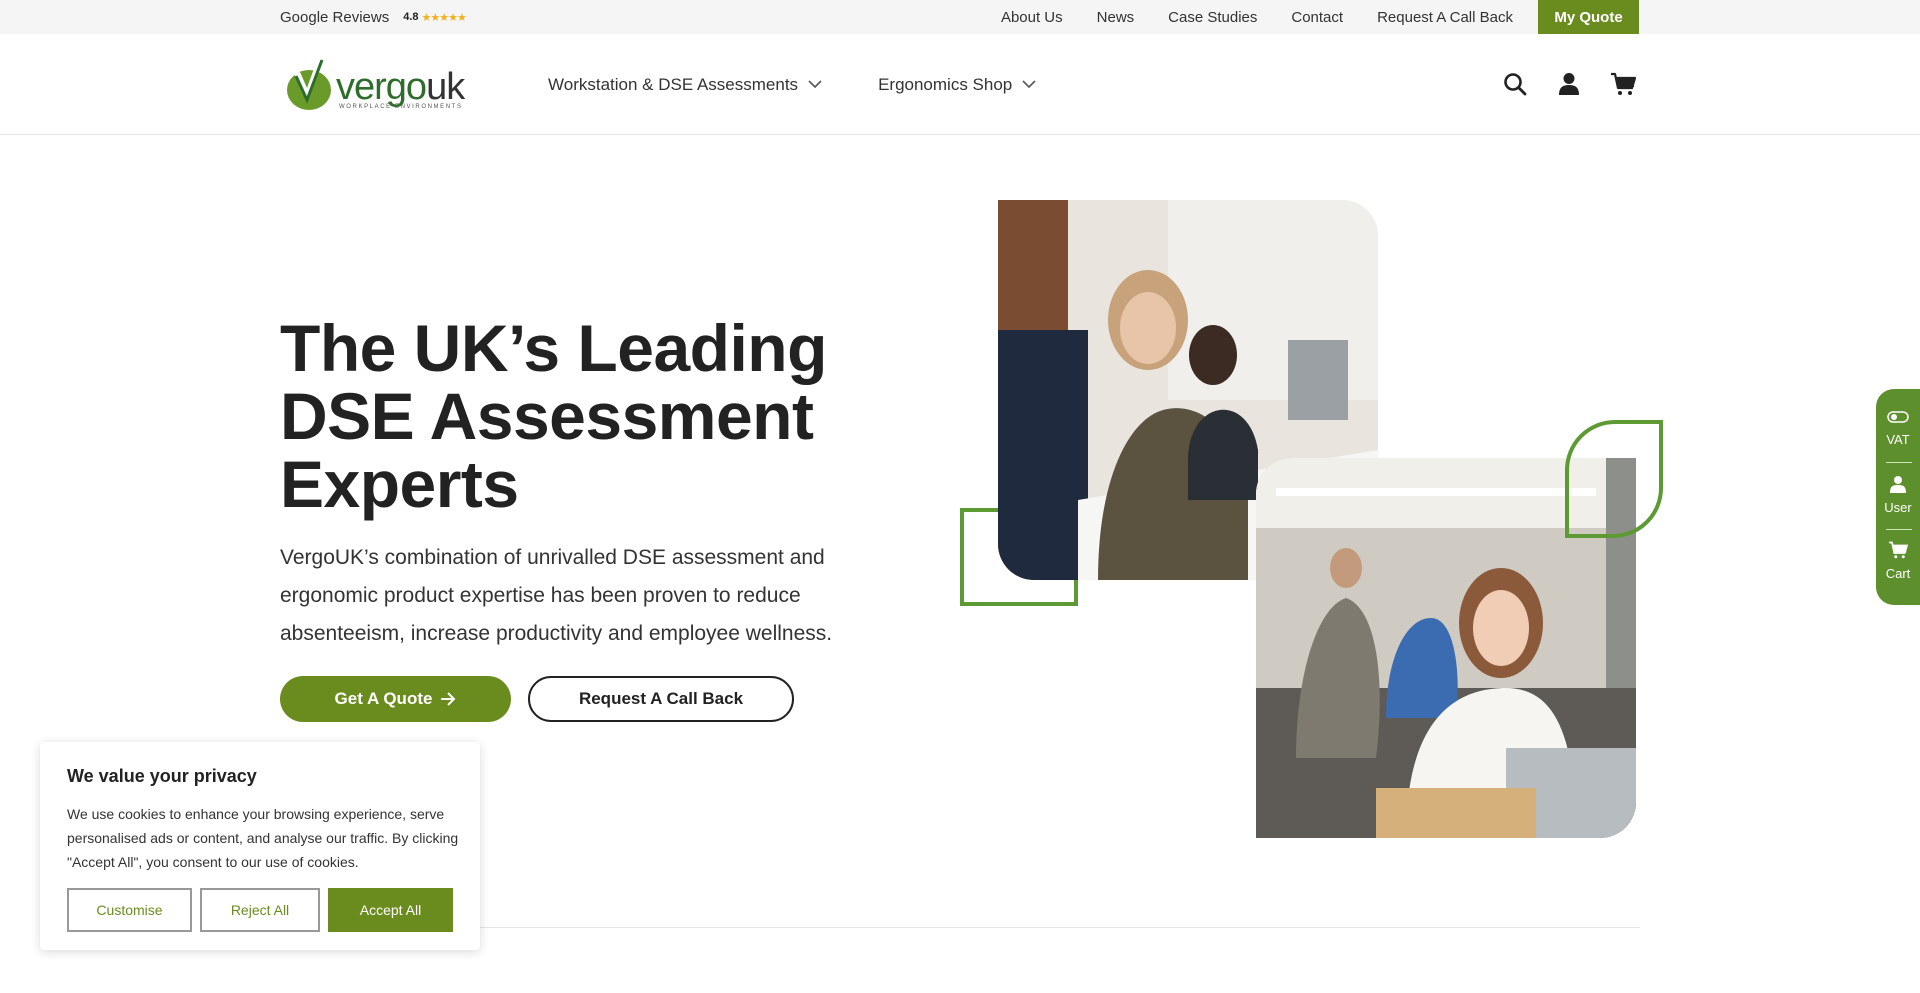 This screenshot has width=1920, height=993. What do you see at coordinates (1898, 484) in the screenshot?
I see `user-icon` at bounding box center [1898, 484].